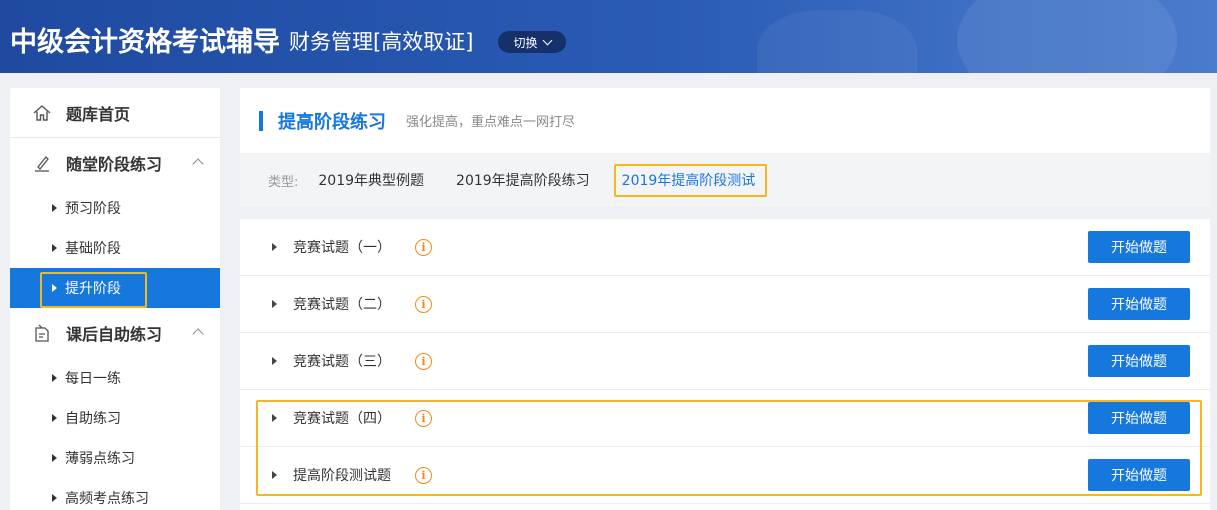  I want to click on list-item: 竞赛试题（一） i 开始做题, so click(725, 247).